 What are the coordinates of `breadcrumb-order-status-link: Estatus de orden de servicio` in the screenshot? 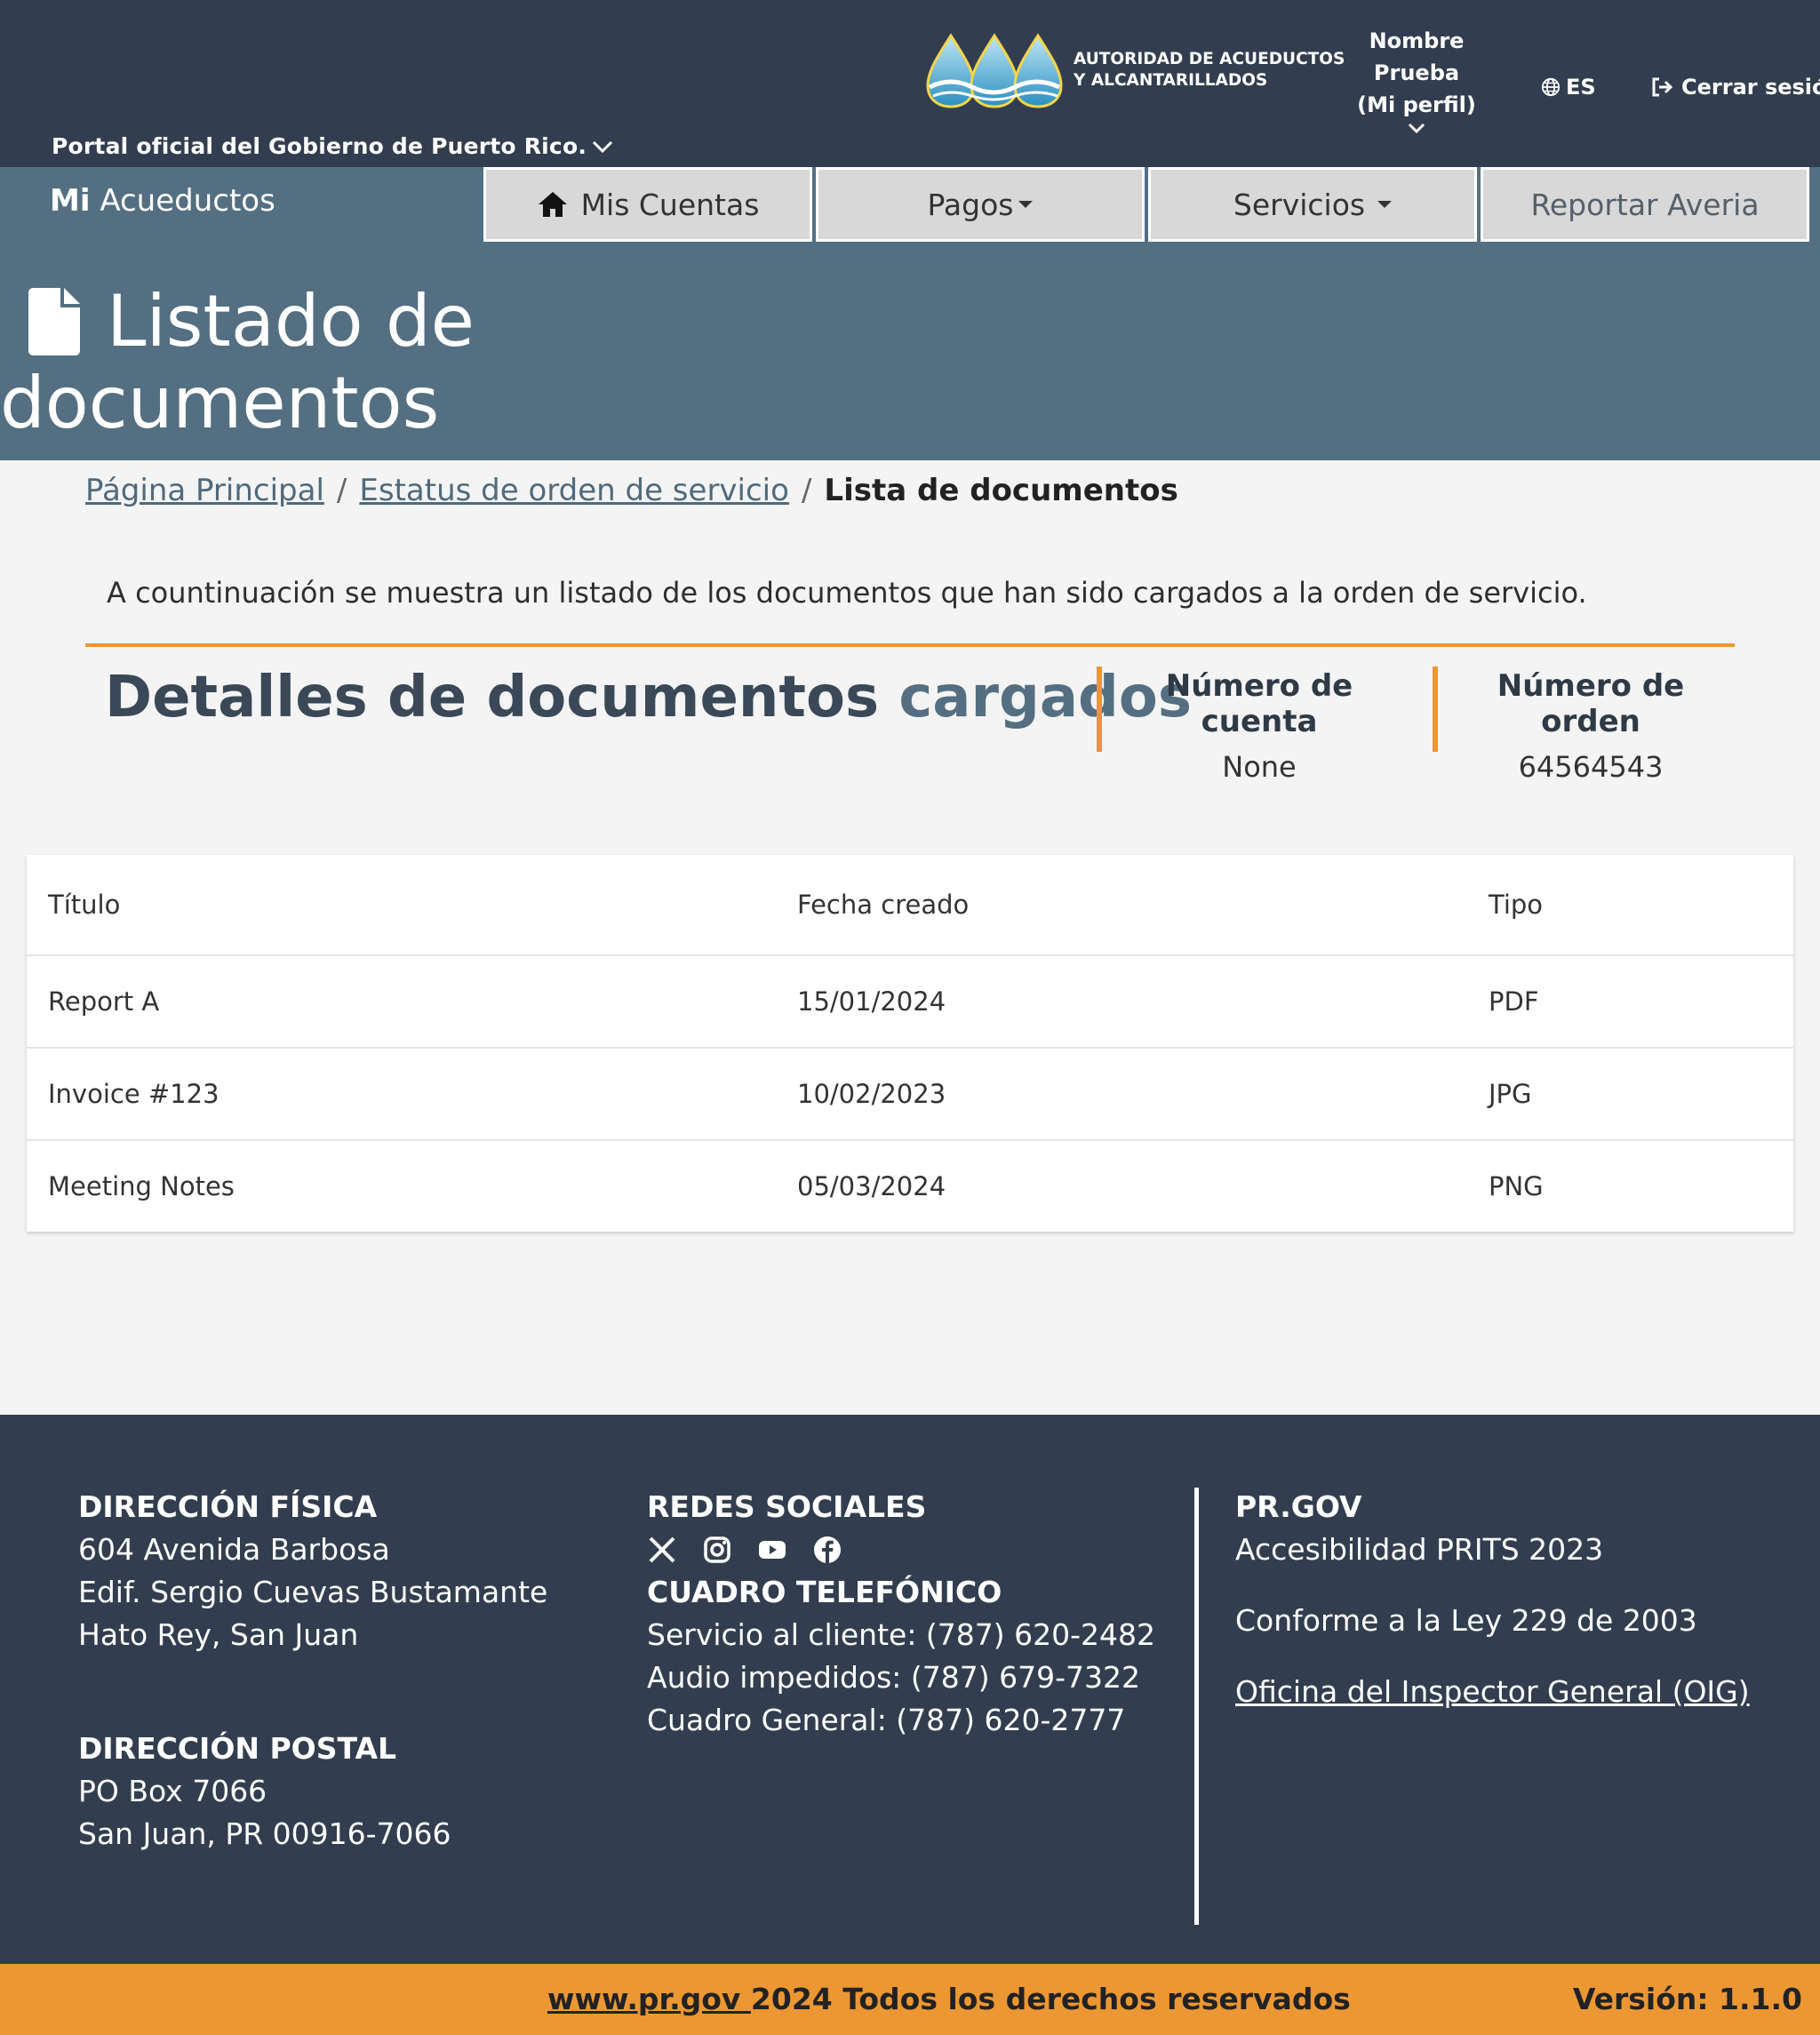 It's located at (574, 491).